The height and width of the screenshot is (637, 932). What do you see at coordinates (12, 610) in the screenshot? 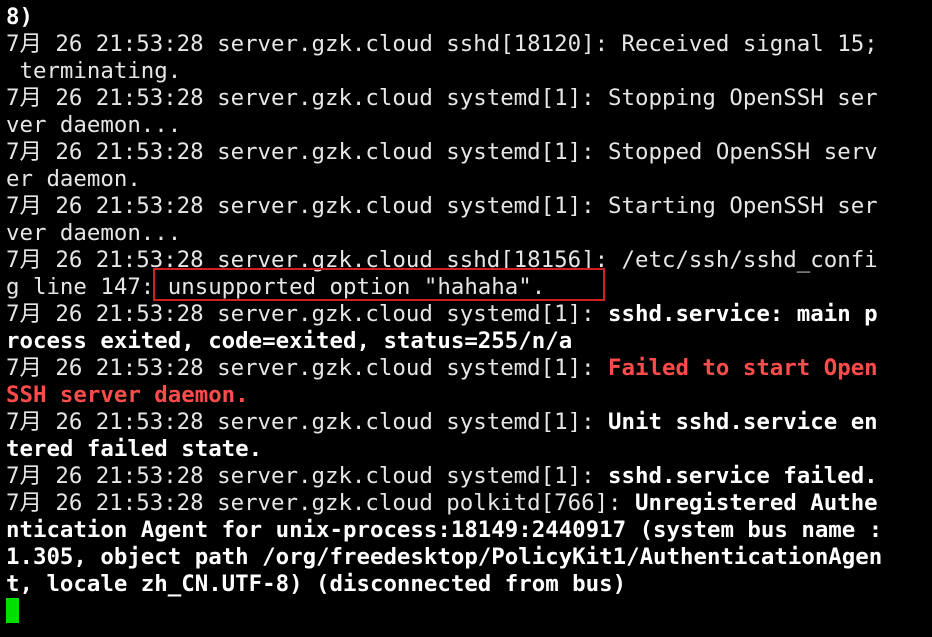
I see `terminal-cursor` at bounding box center [12, 610].